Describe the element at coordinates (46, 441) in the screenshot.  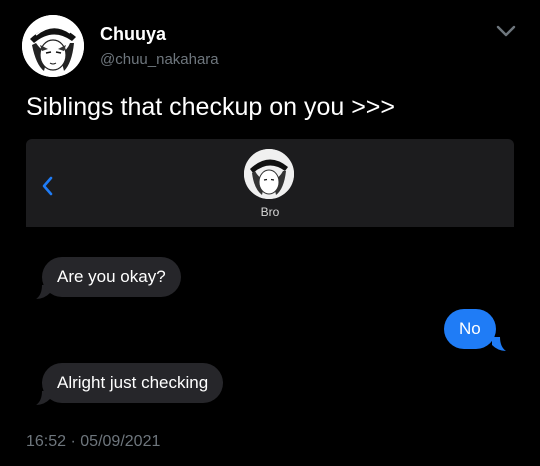
I see `tweet-time: 16:52` at that location.